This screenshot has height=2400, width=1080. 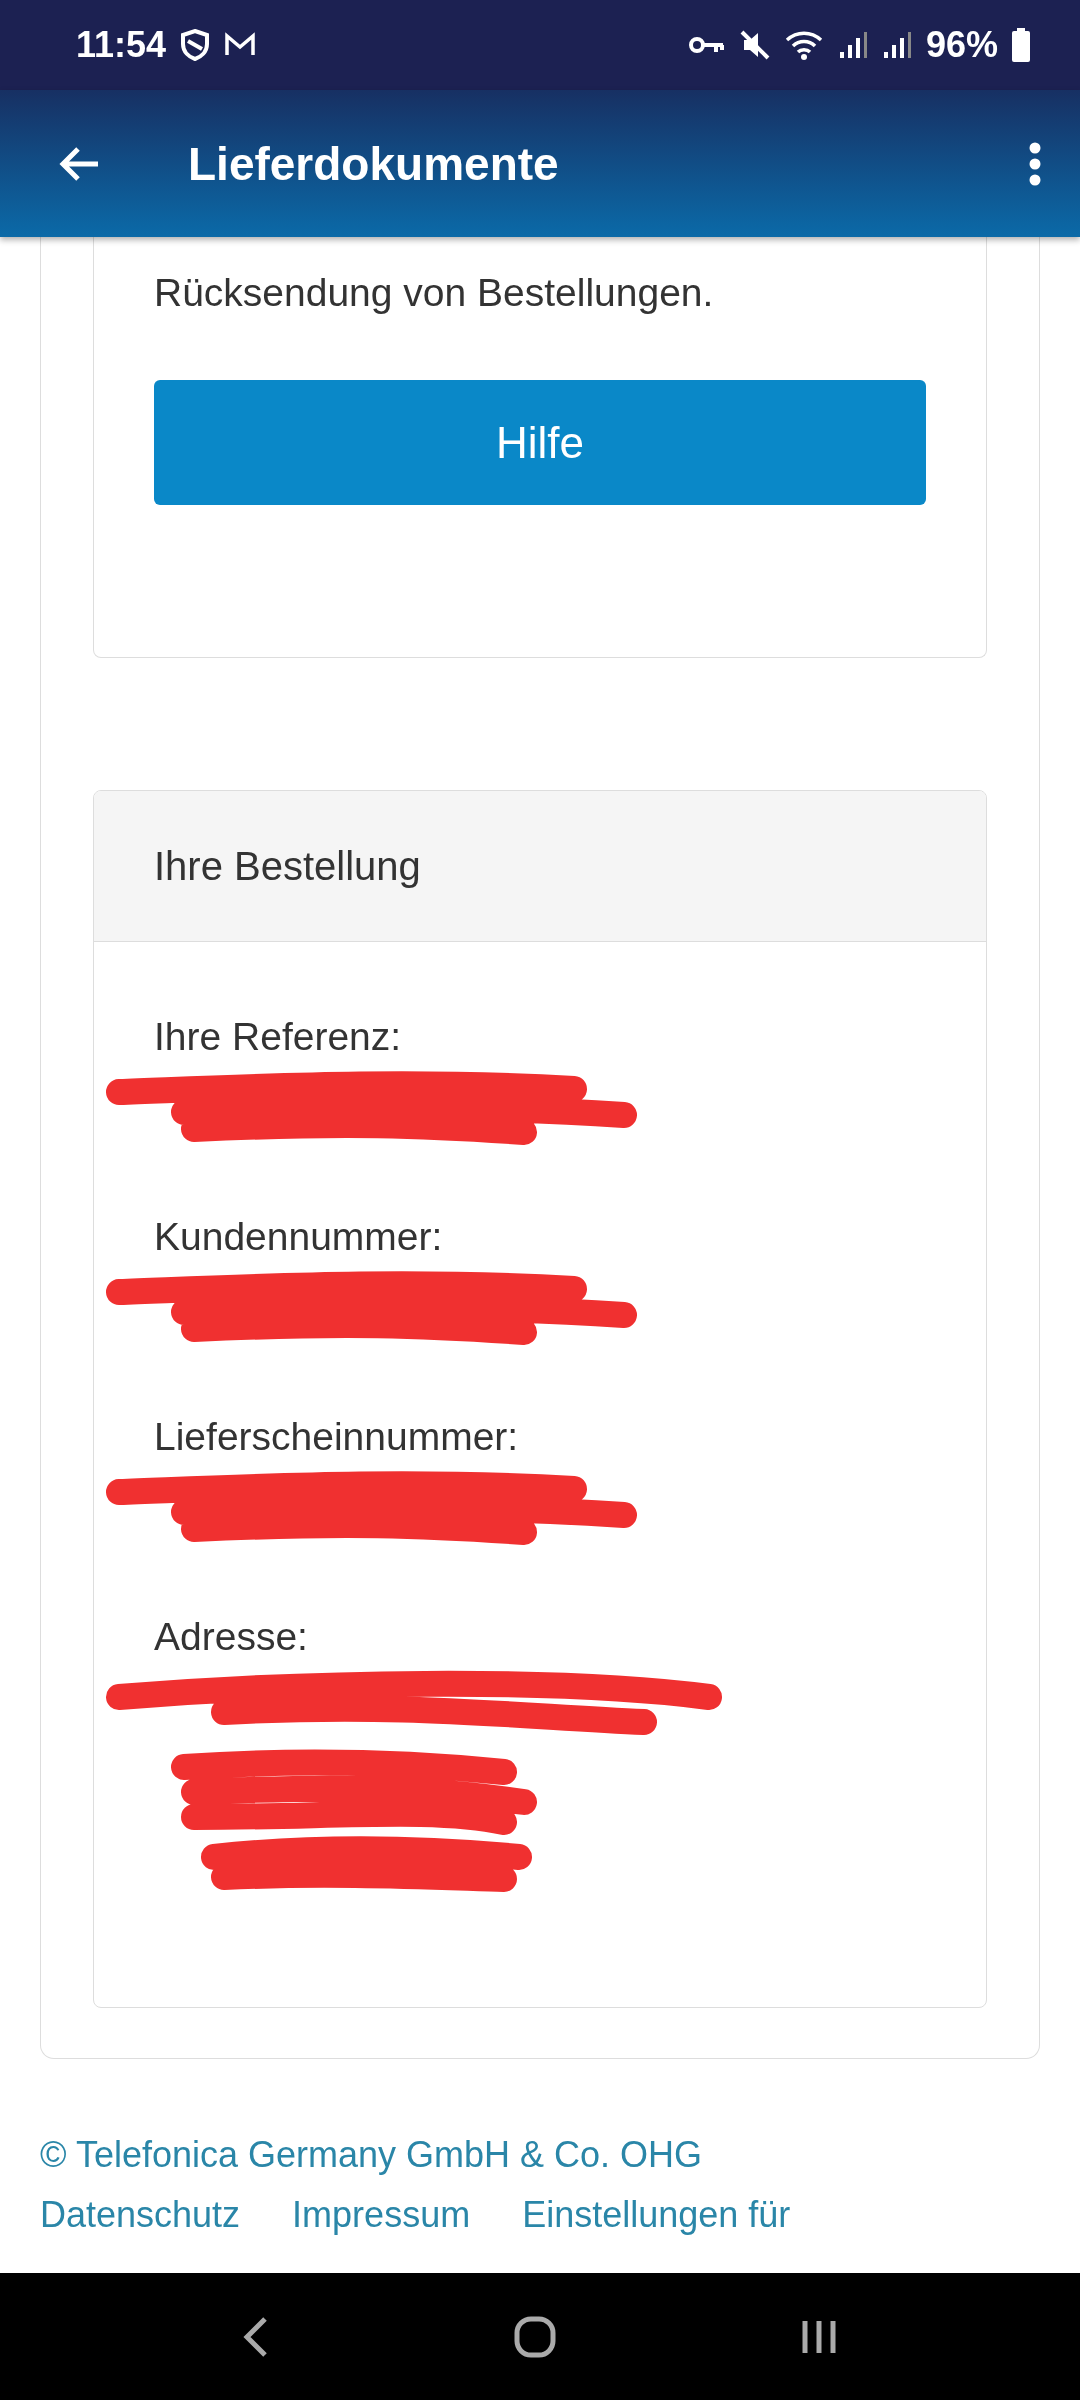 I want to click on field-label: Ihre Referenz:, so click(x=278, y=1037).